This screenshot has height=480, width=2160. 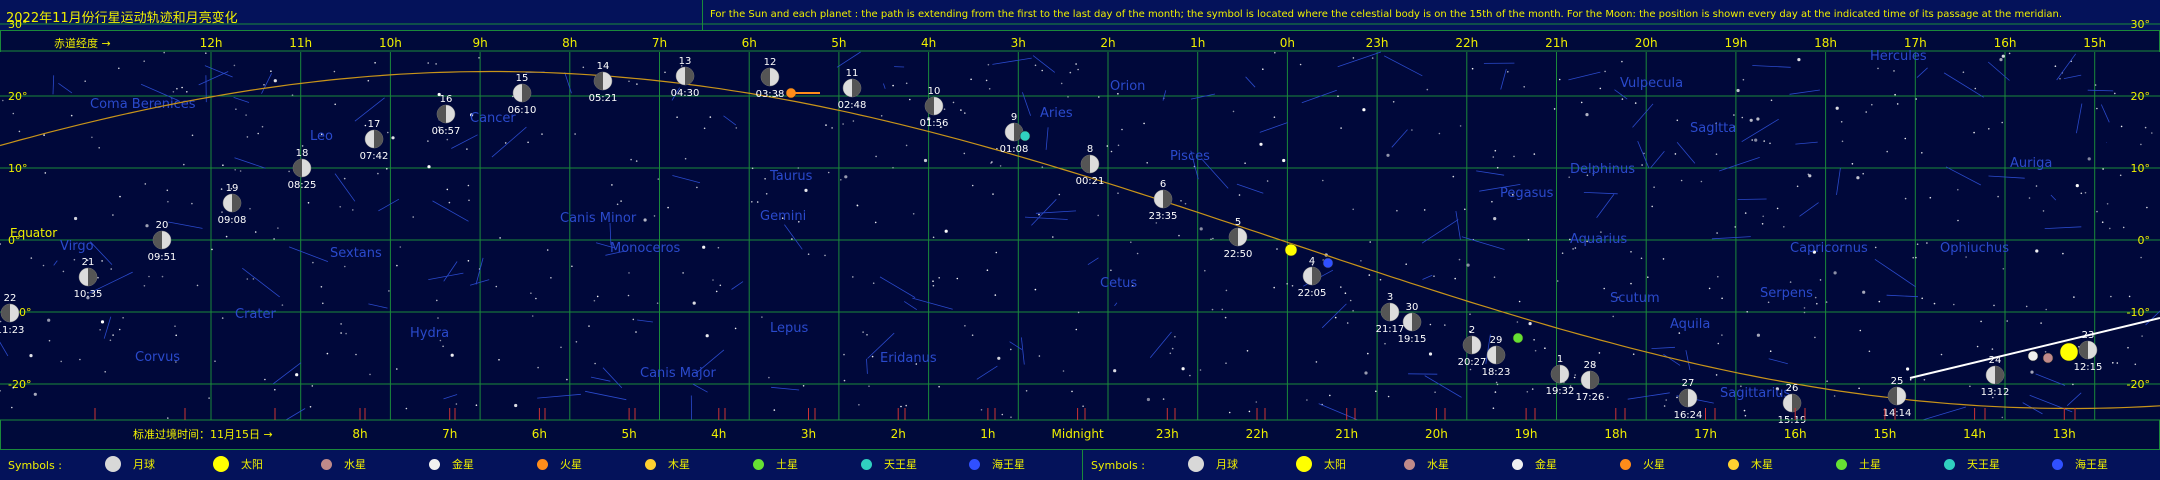 What do you see at coordinates (1472, 330) in the screenshot?
I see `moon-day: 2` at bounding box center [1472, 330].